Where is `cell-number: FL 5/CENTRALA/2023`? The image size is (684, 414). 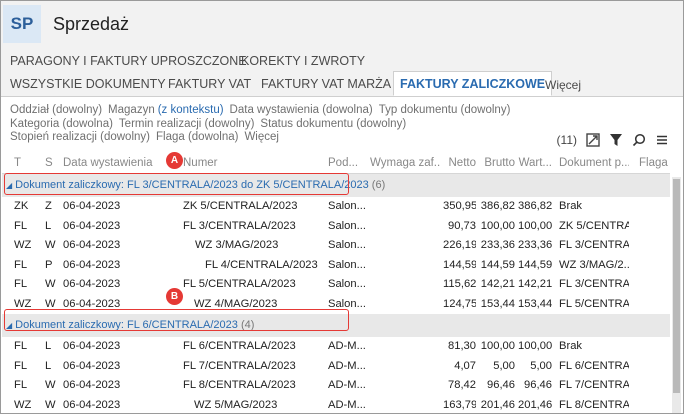 cell-number: FL 5/CENTRALA/2023 is located at coordinates (239, 284).